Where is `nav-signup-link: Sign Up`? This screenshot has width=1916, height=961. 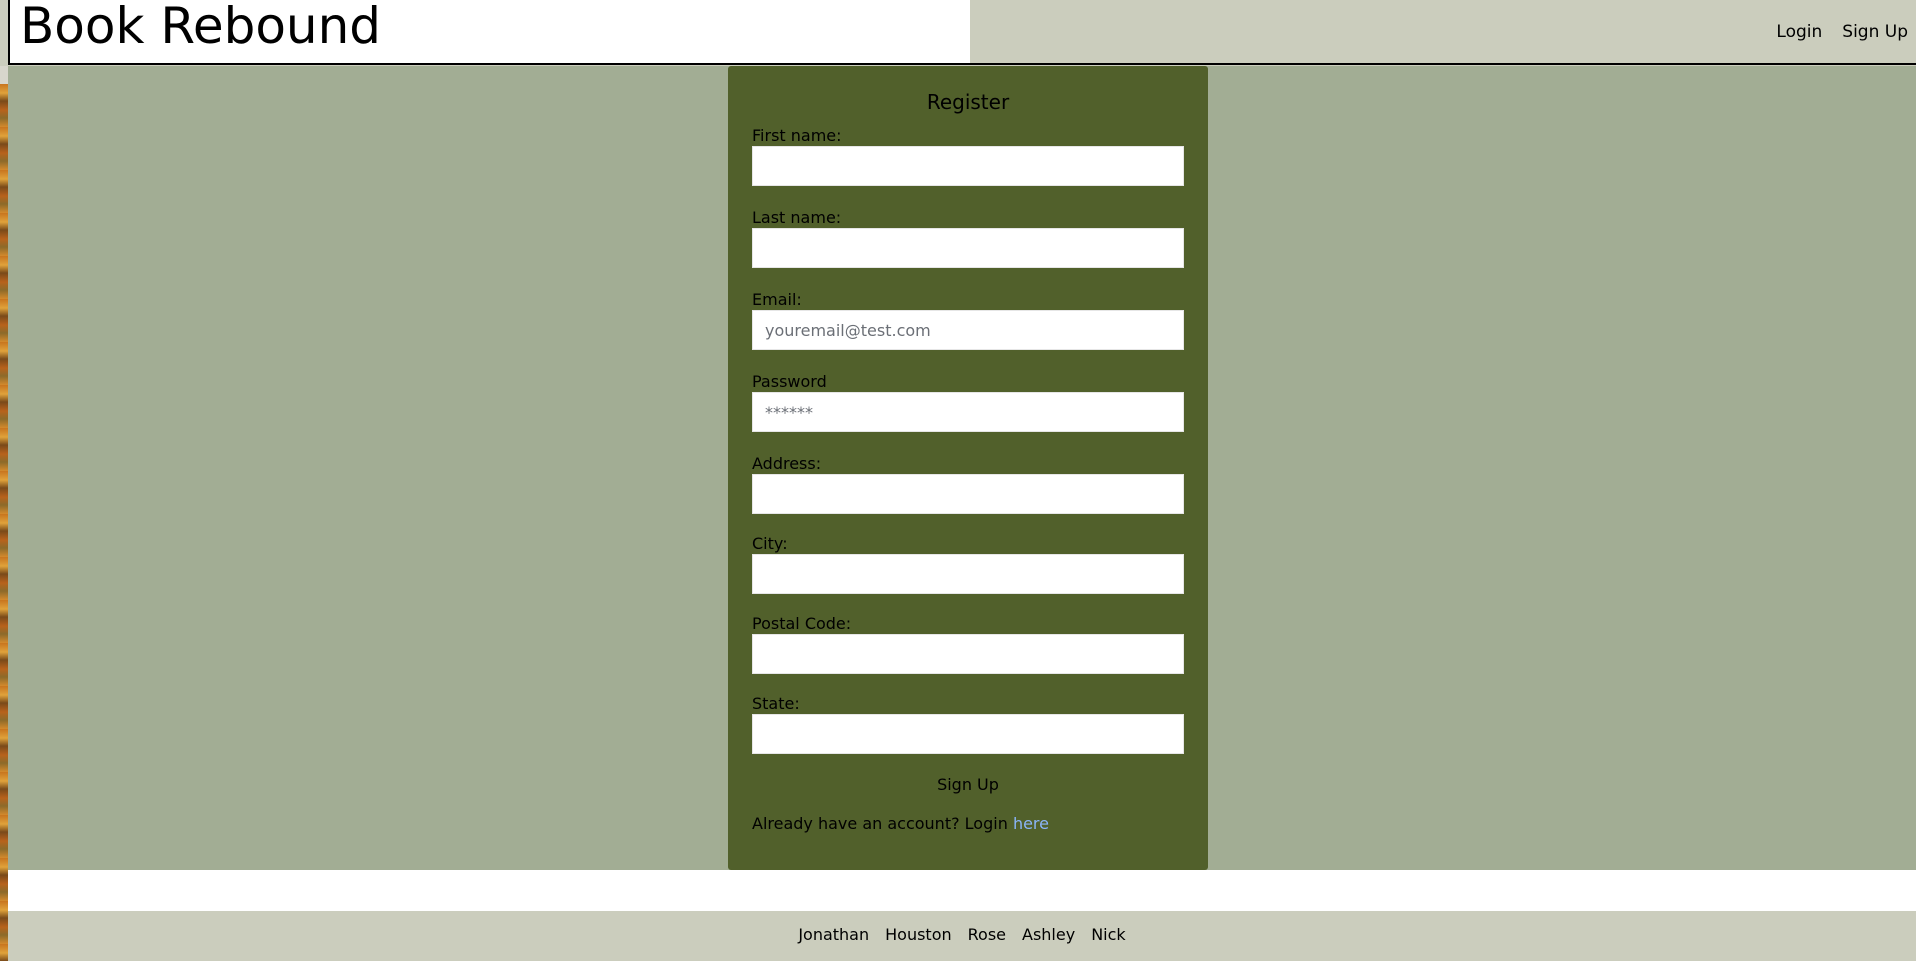
nav-signup-link: Sign Up is located at coordinates (1875, 32).